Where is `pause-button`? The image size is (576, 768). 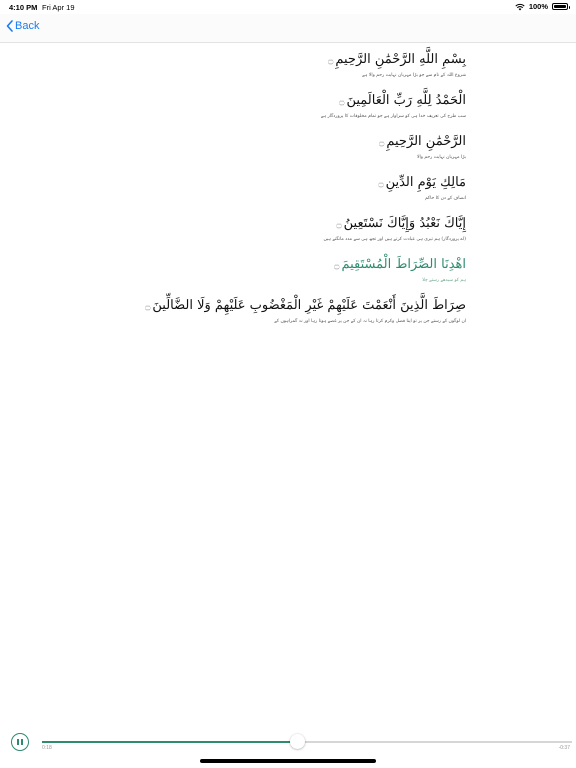
pause-button is located at coordinates (20, 742).